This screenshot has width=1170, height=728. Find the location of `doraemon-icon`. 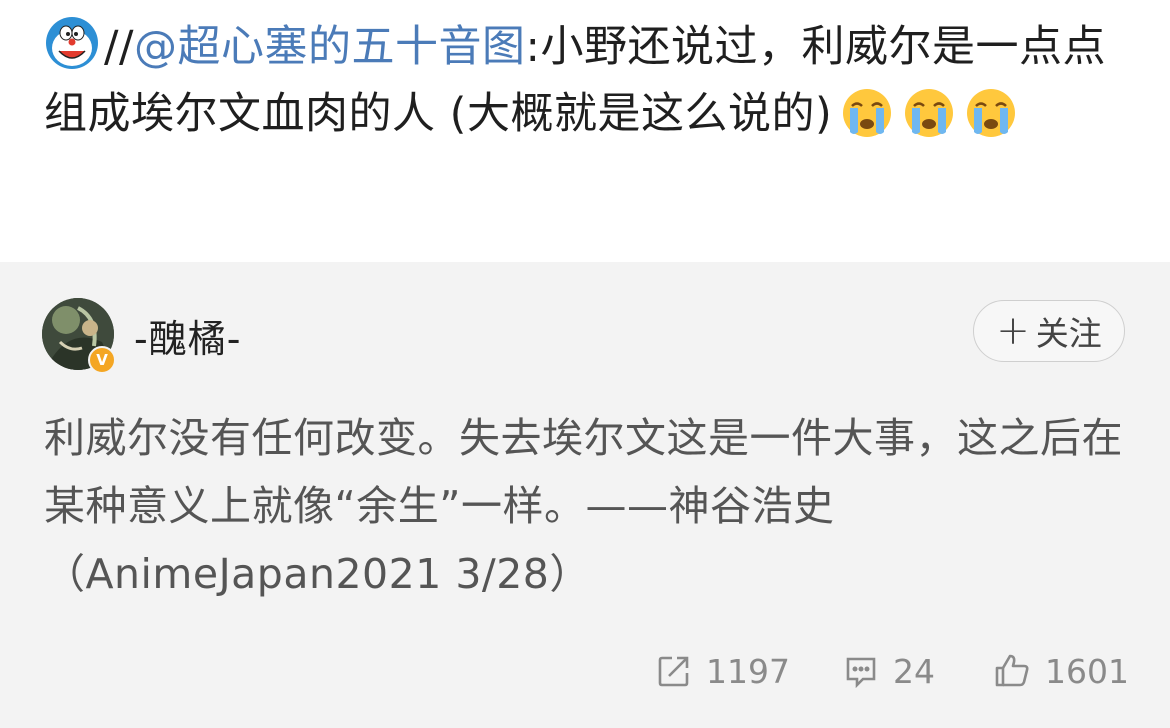

doraemon-icon is located at coordinates (72, 43).